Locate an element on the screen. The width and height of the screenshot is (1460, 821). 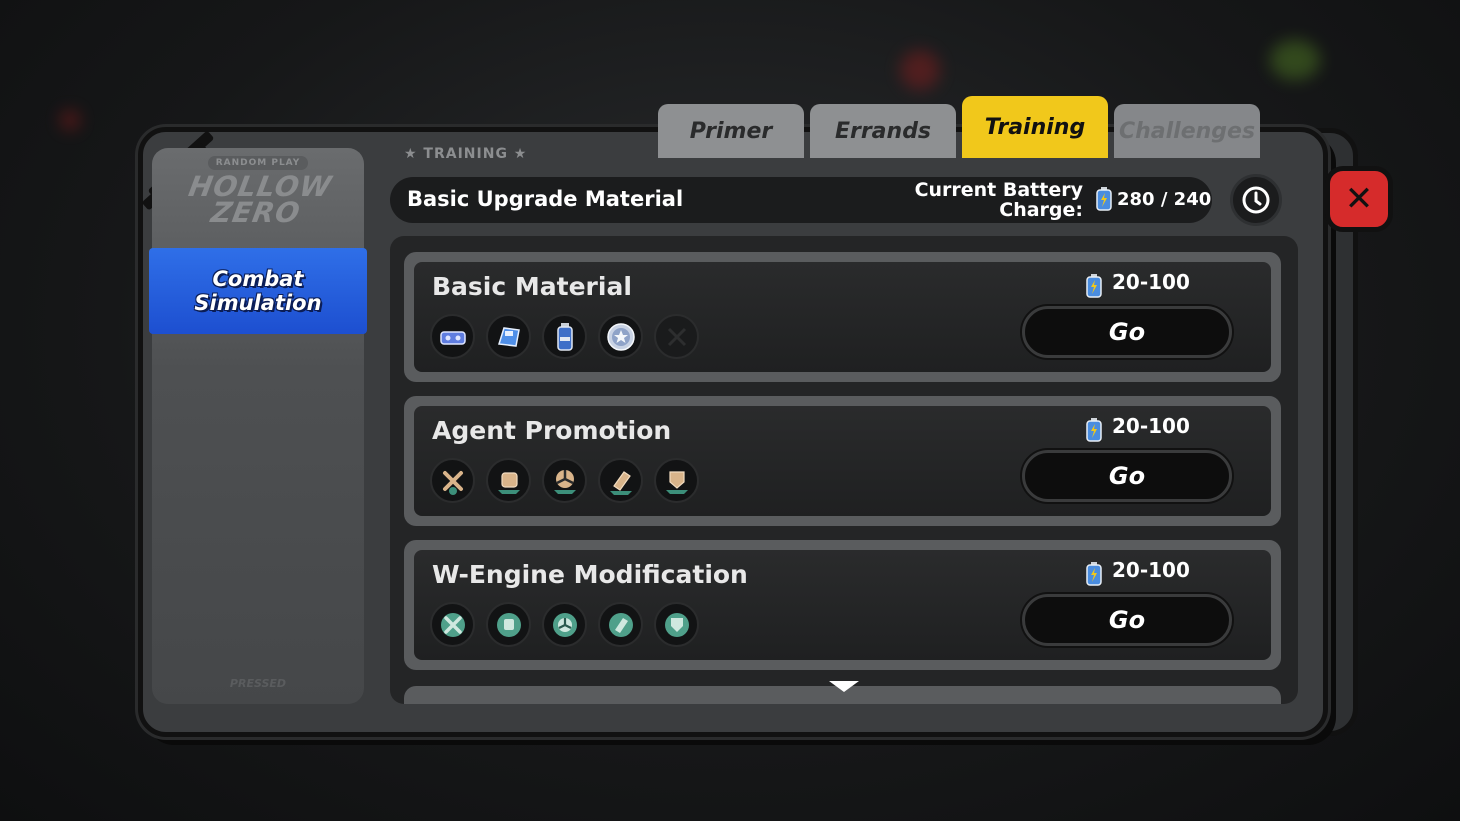
left-footer-text: PRESSED is located at coordinates (258, 683).